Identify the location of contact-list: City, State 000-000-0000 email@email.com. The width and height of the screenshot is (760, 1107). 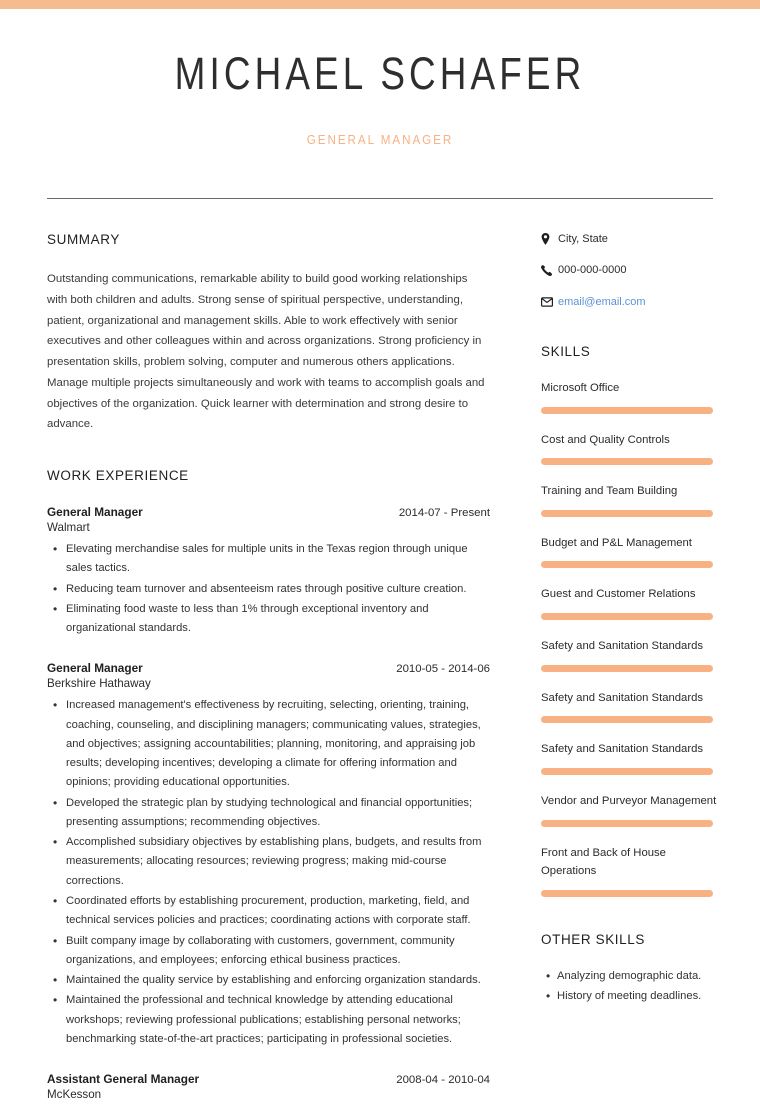
(631, 270).